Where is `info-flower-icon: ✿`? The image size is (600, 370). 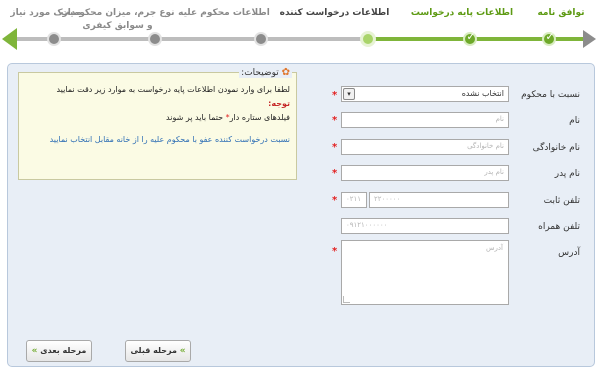 info-flower-icon: ✿ is located at coordinates (285, 72).